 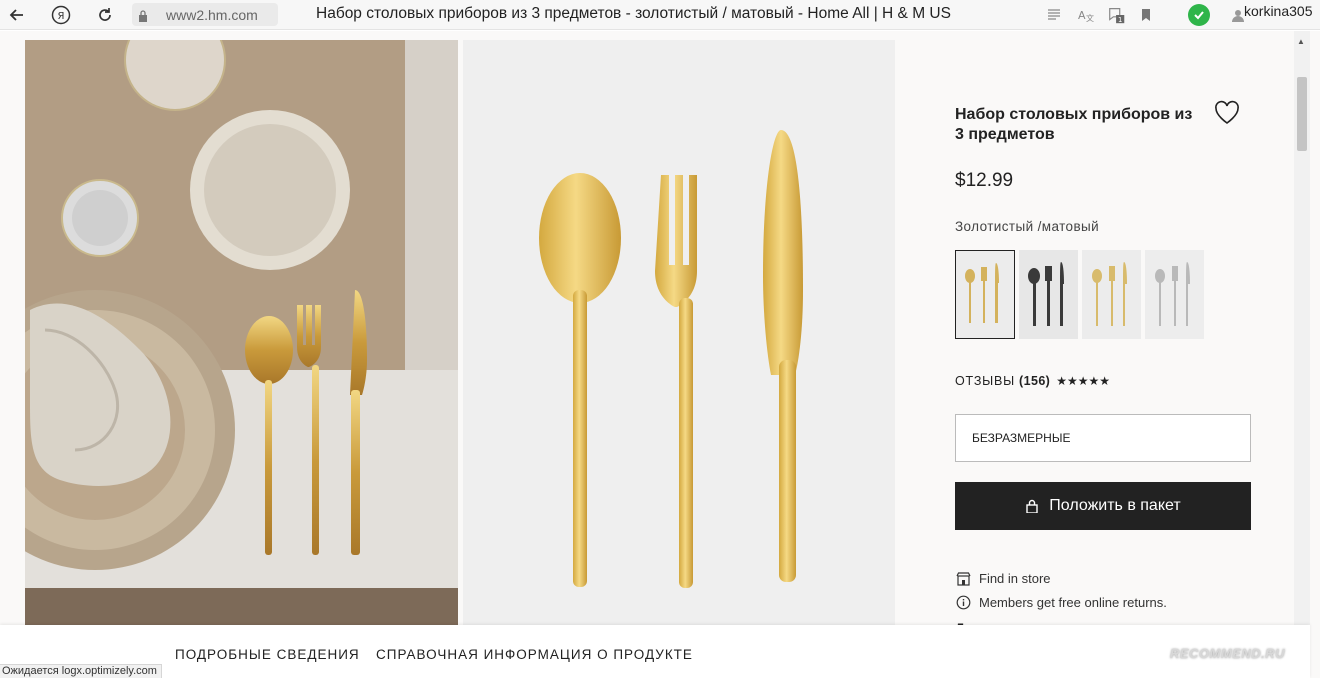 I want to click on product-price: $12.99, so click(x=984, y=180).